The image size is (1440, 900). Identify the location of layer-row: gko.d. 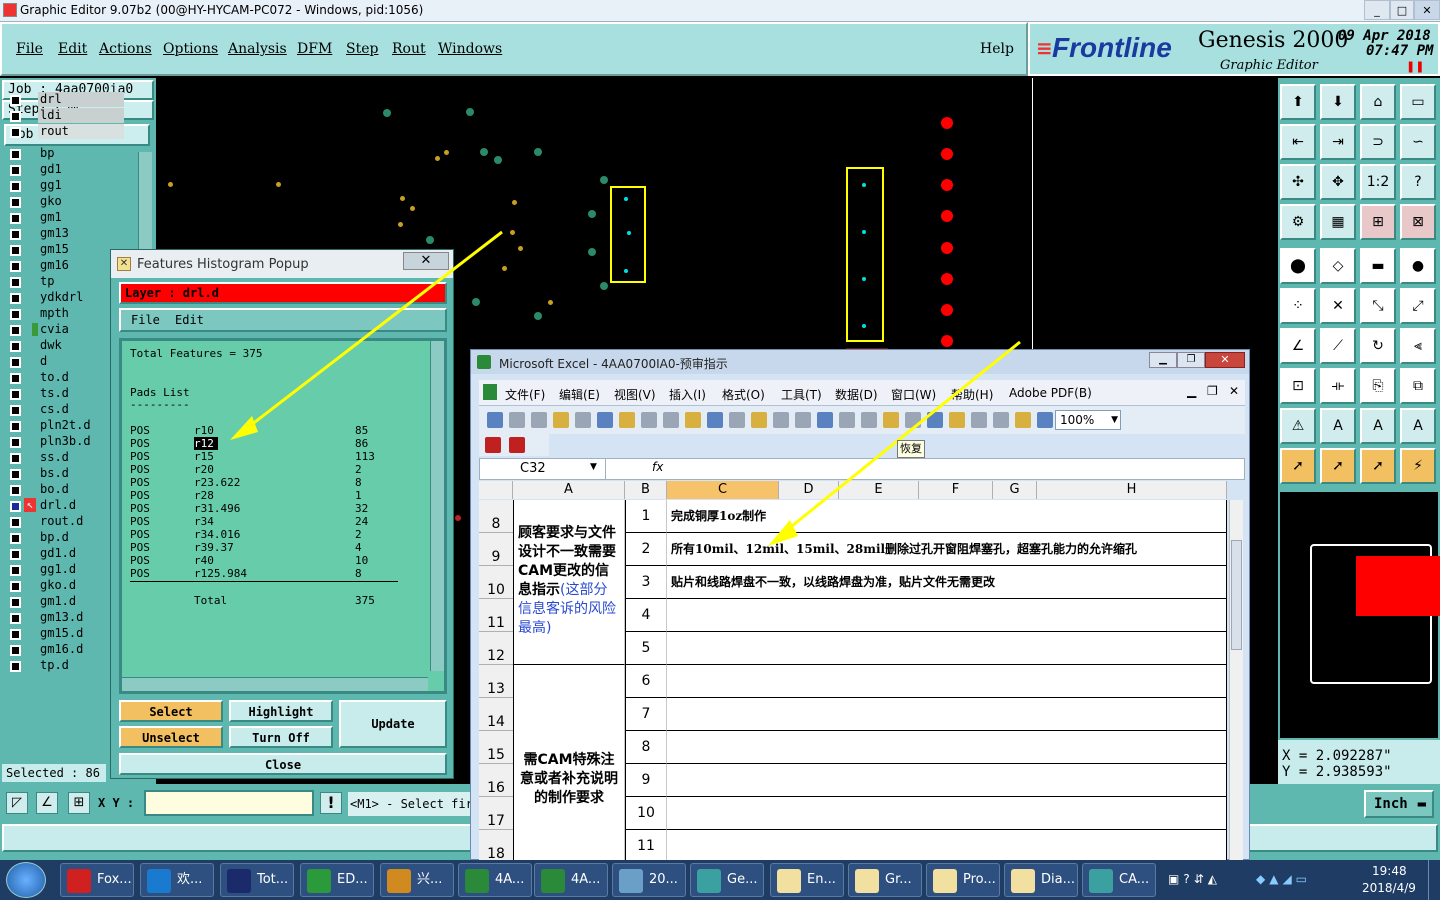
(66, 586).